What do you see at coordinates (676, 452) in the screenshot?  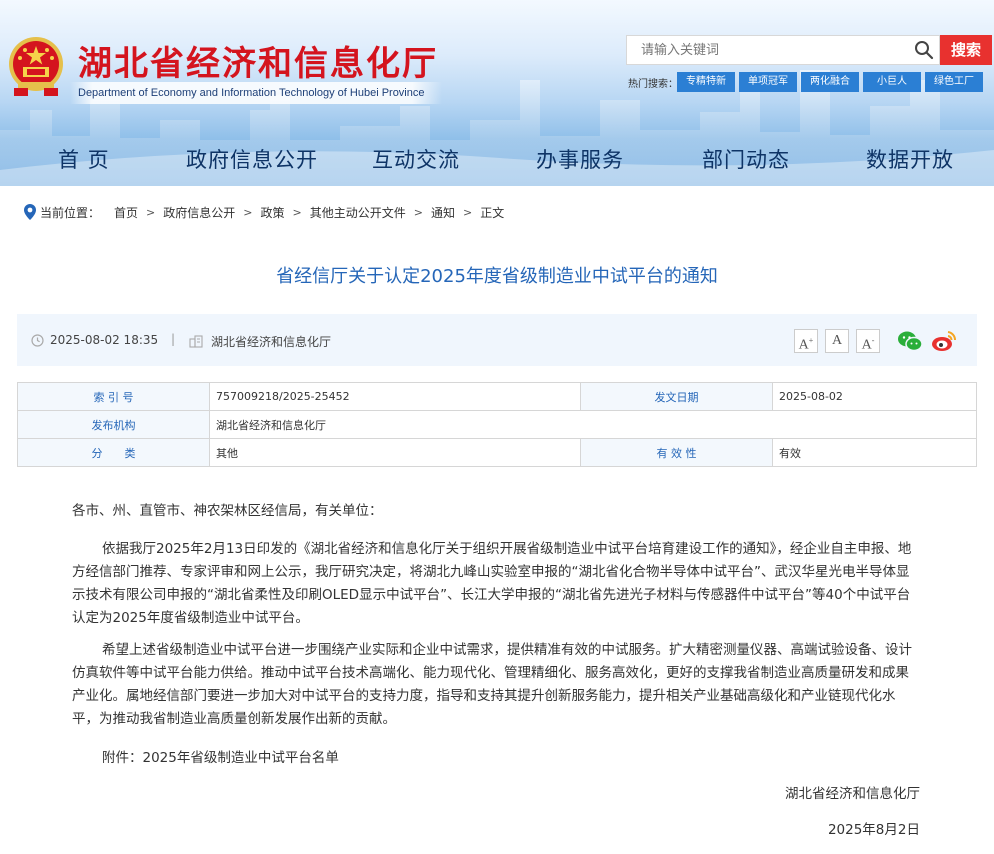 I see `validity-label: 有 效 性` at bounding box center [676, 452].